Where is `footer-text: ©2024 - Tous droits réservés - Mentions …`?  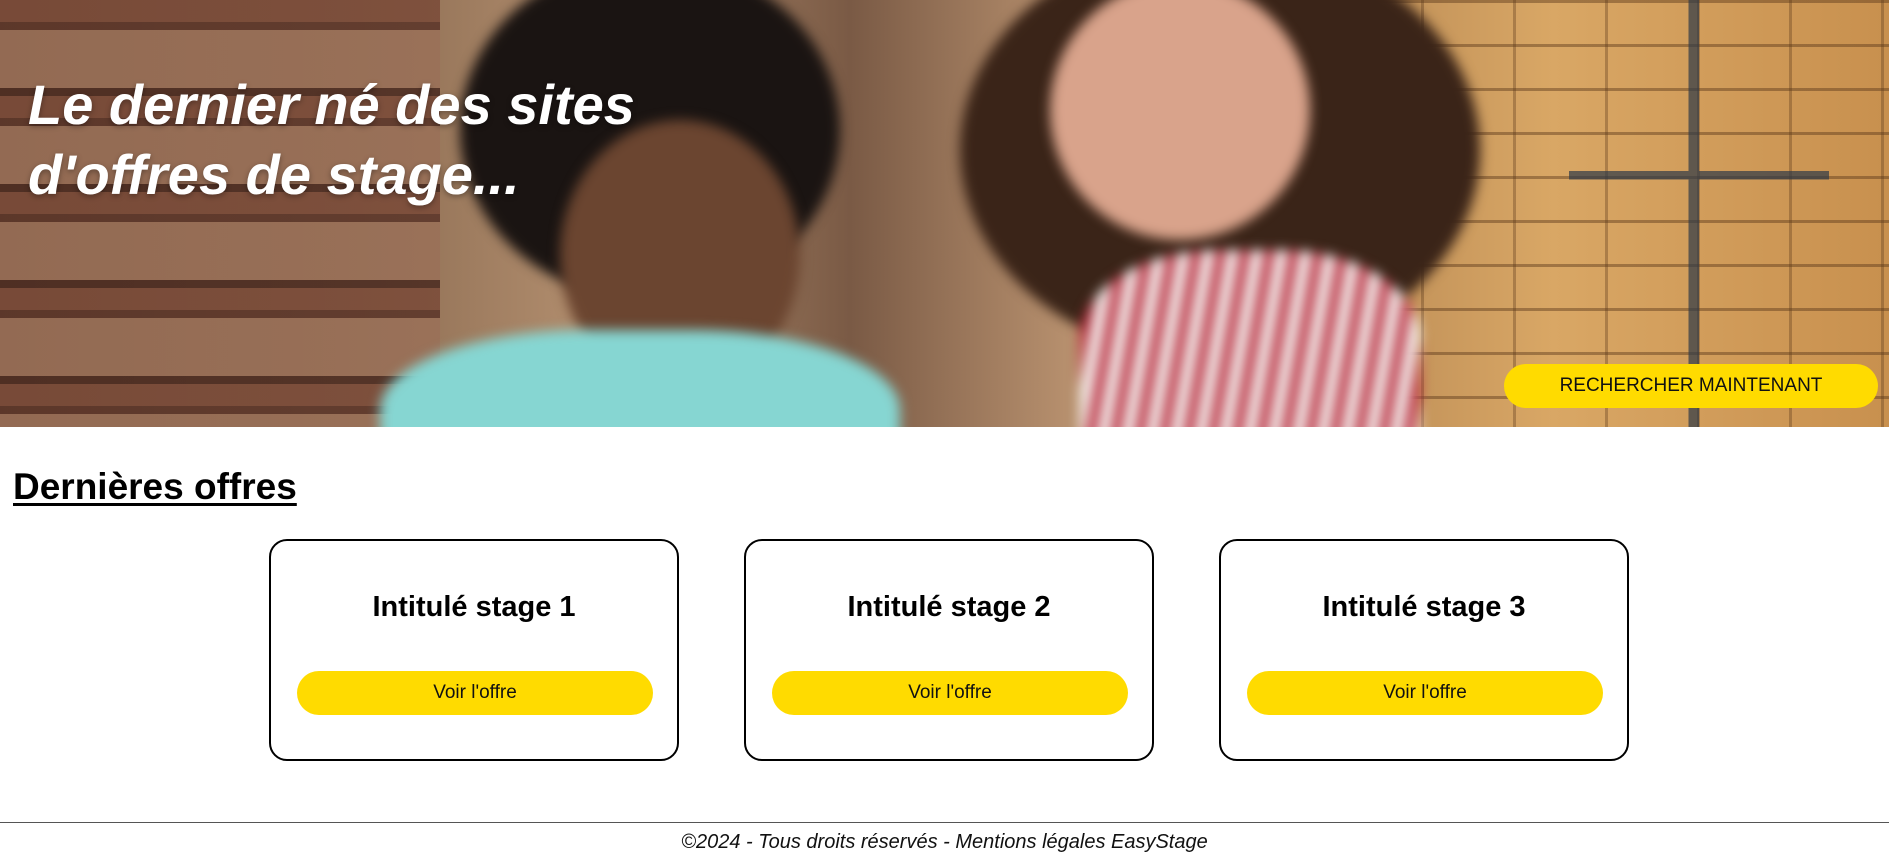
footer-text: ©2024 - Tous droits réservés - Mentions … is located at coordinates (944, 842).